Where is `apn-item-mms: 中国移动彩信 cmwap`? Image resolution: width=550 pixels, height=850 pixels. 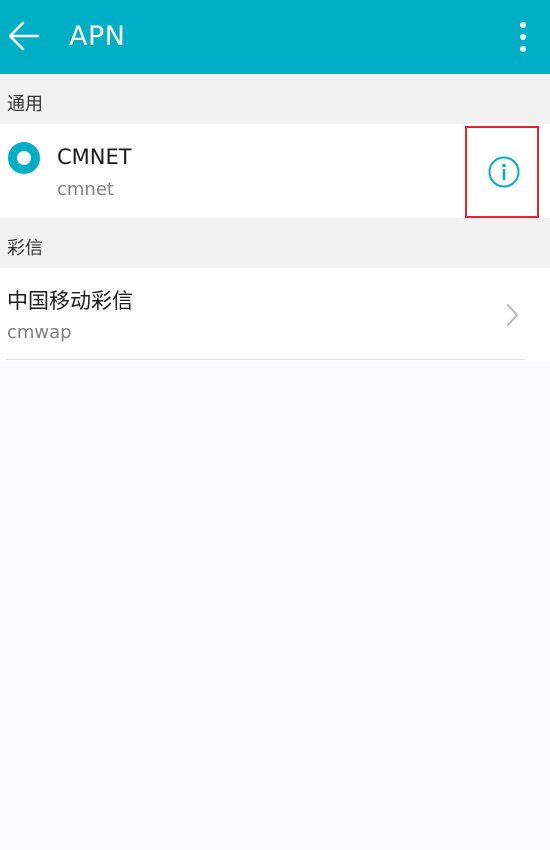 apn-item-mms: 中国移动彩信 cmwap is located at coordinates (275, 315).